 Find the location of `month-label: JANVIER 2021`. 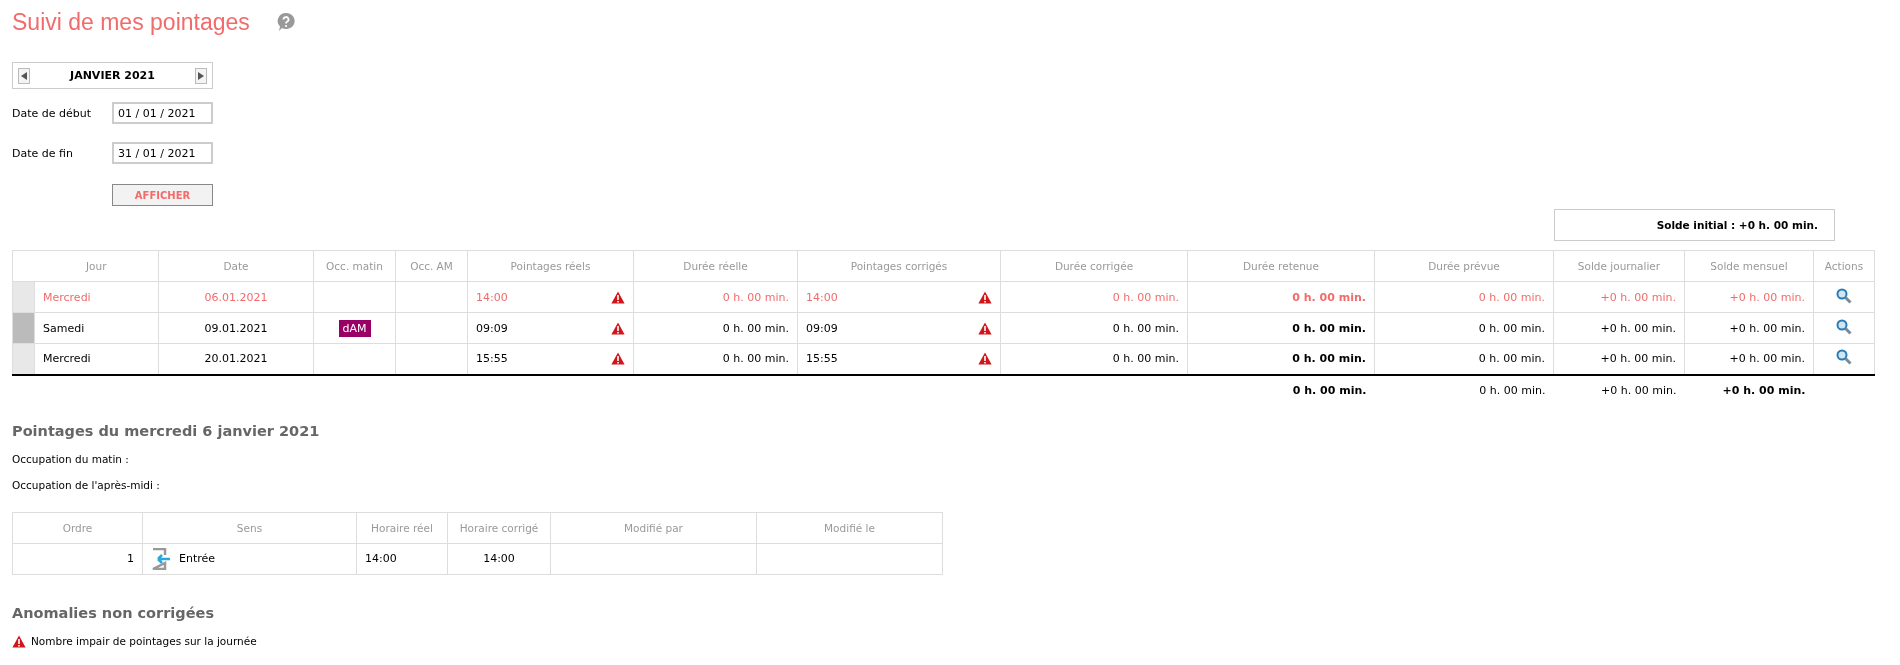

month-label: JANVIER 2021 is located at coordinates (112, 75).